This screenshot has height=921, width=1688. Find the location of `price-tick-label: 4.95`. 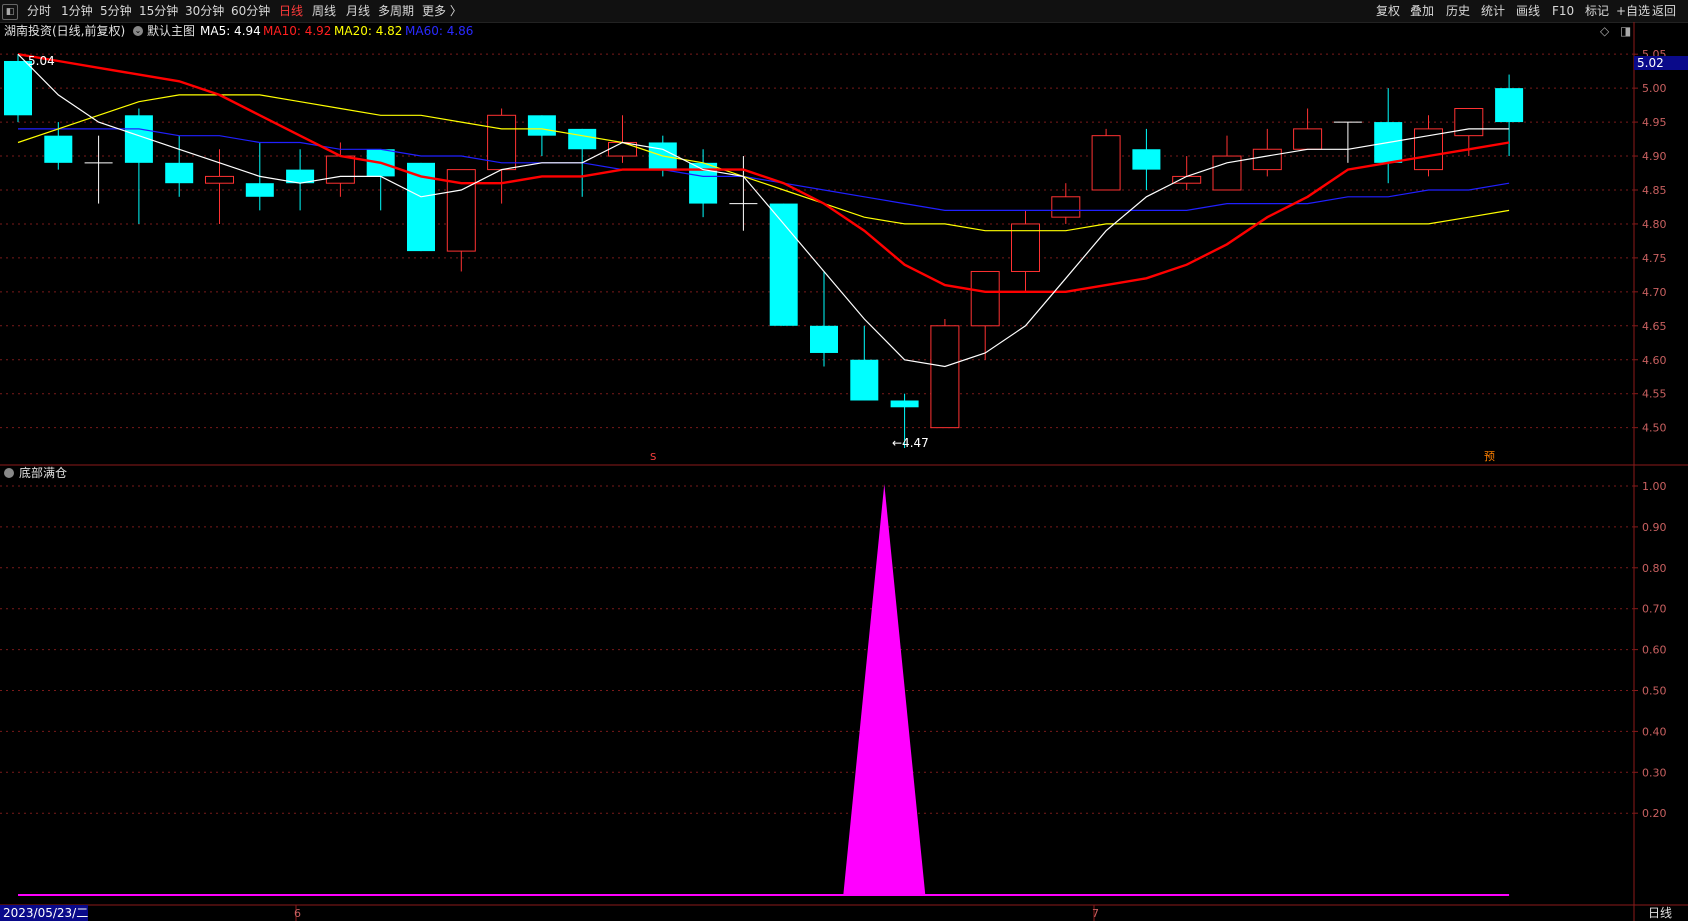

price-tick-label: 4.95 is located at coordinates (1654, 122).